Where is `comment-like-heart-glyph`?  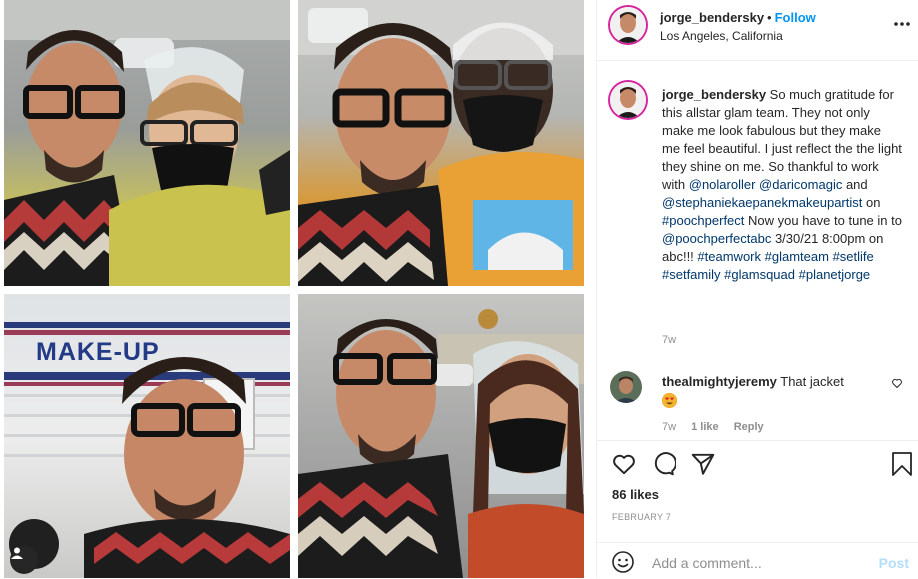
comment-like-heart-glyph is located at coordinates (897, 383).